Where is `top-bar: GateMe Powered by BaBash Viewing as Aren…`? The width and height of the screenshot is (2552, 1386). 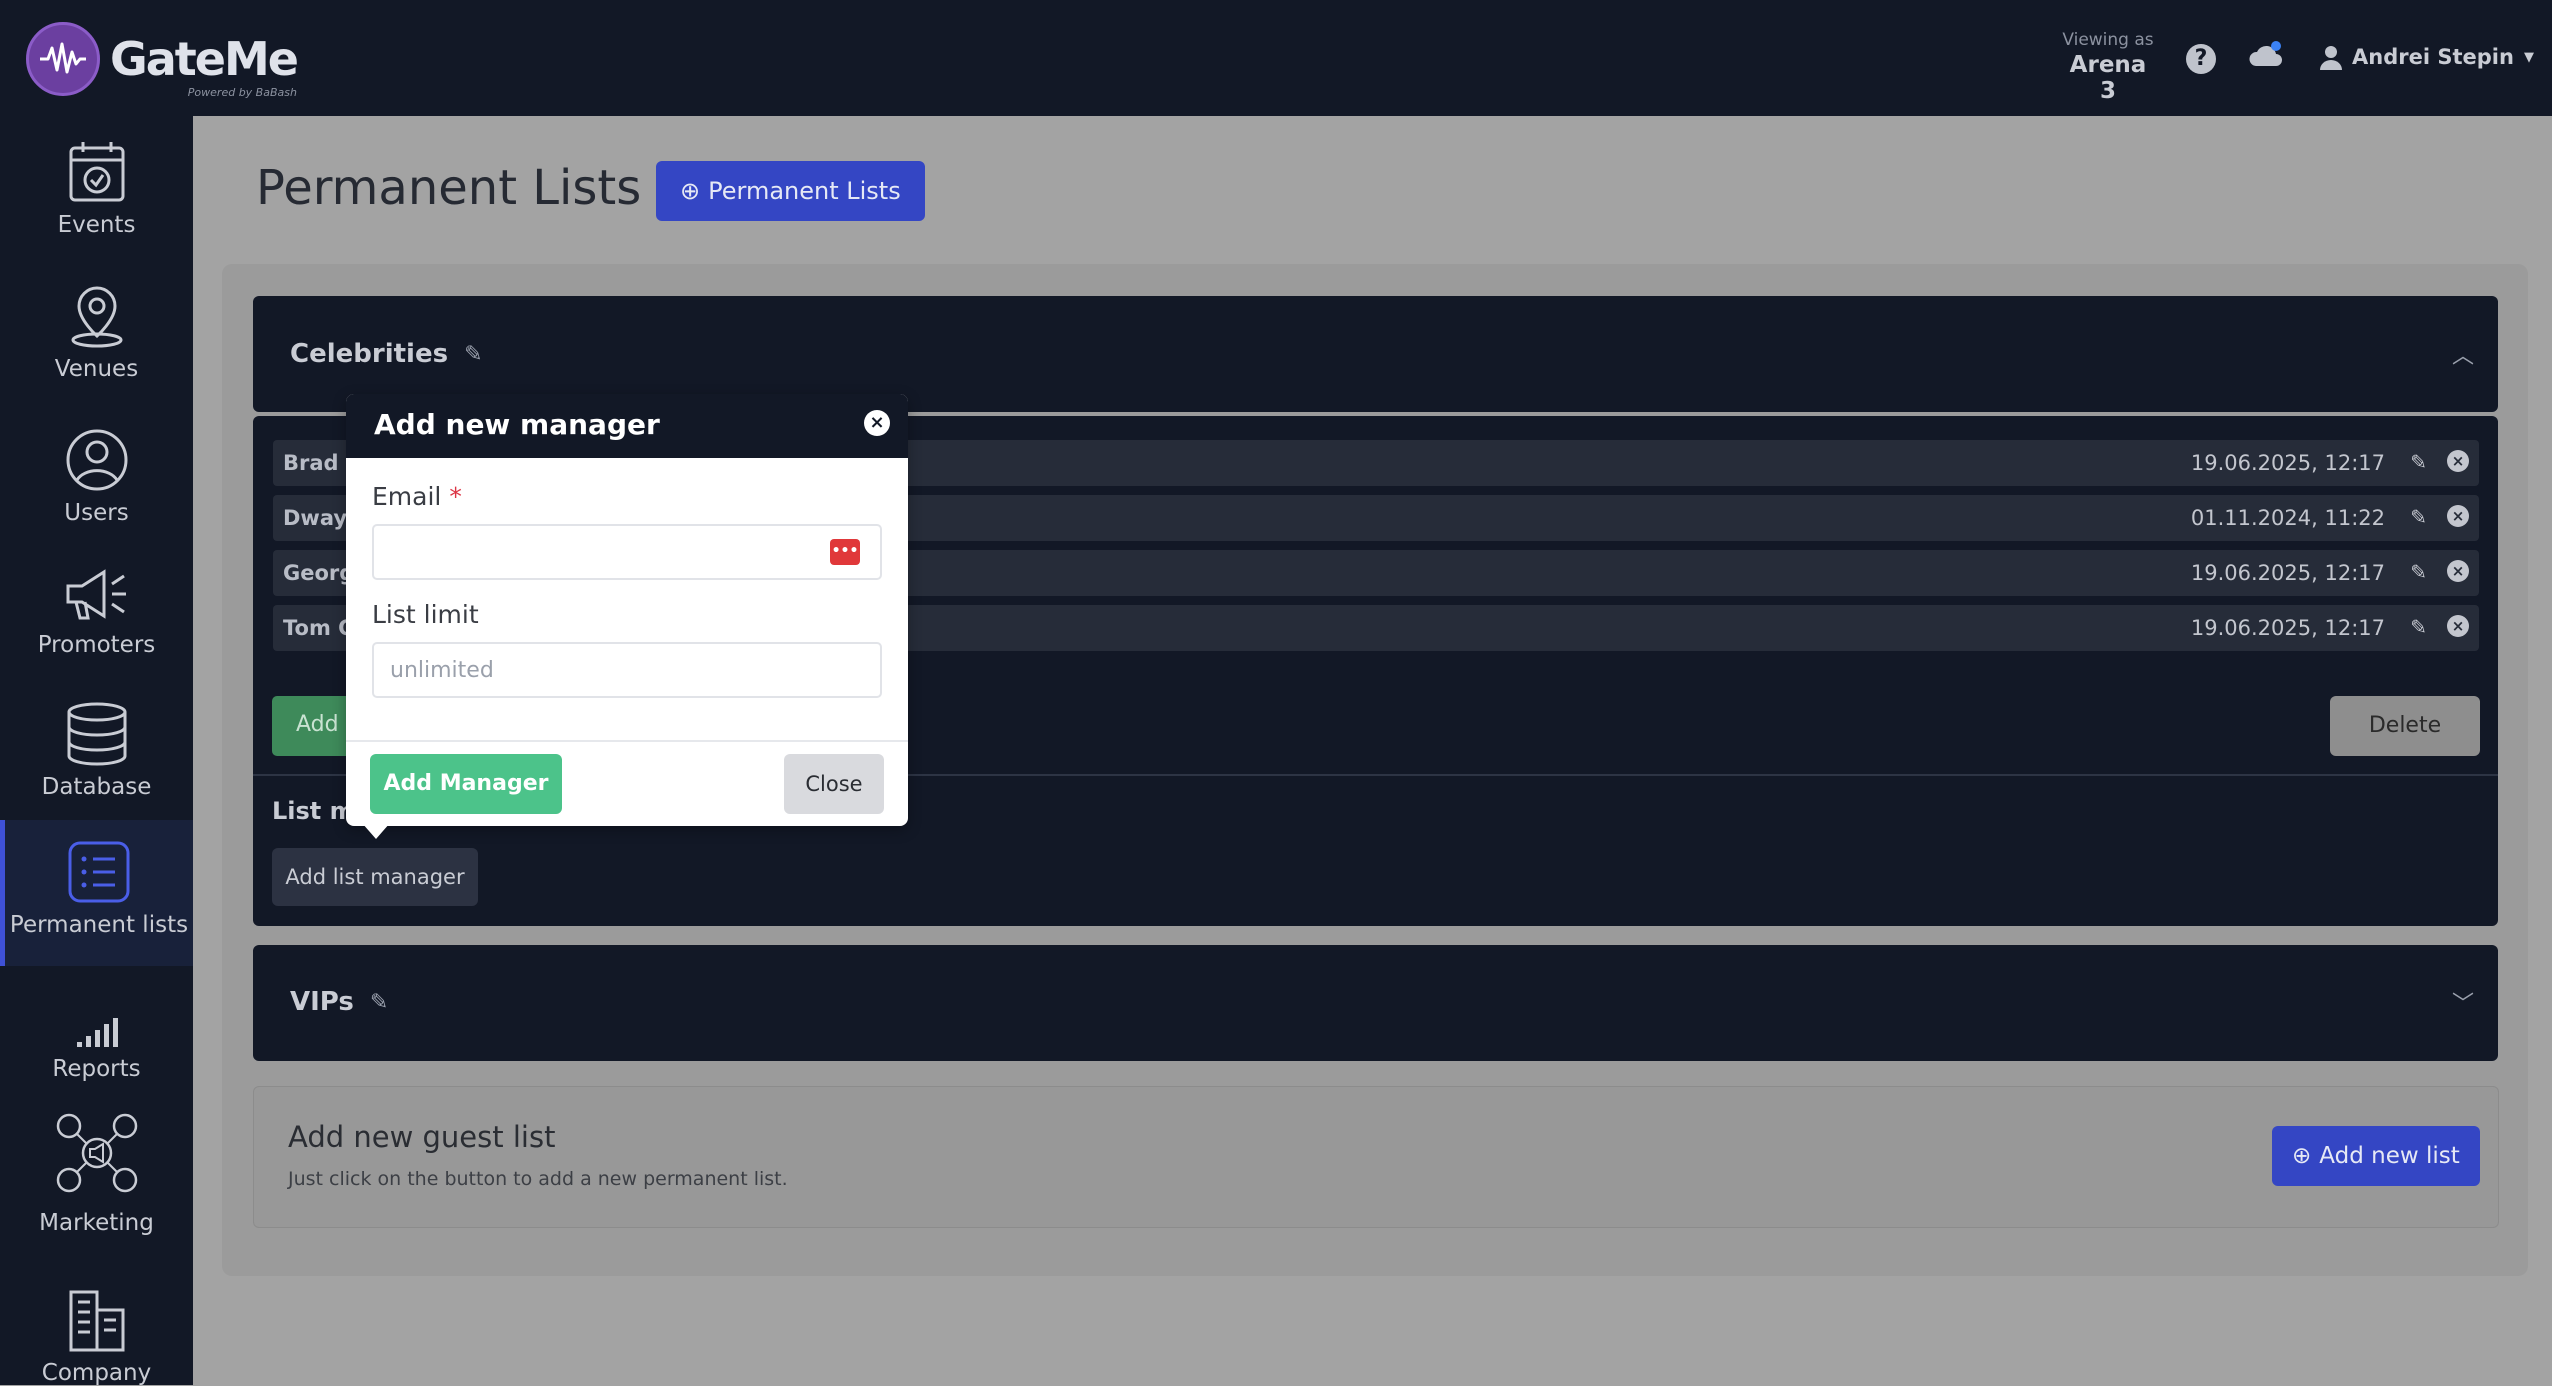 top-bar: GateMe Powered by BaBash Viewing as Aren… is located at coordinates (1276, 58).